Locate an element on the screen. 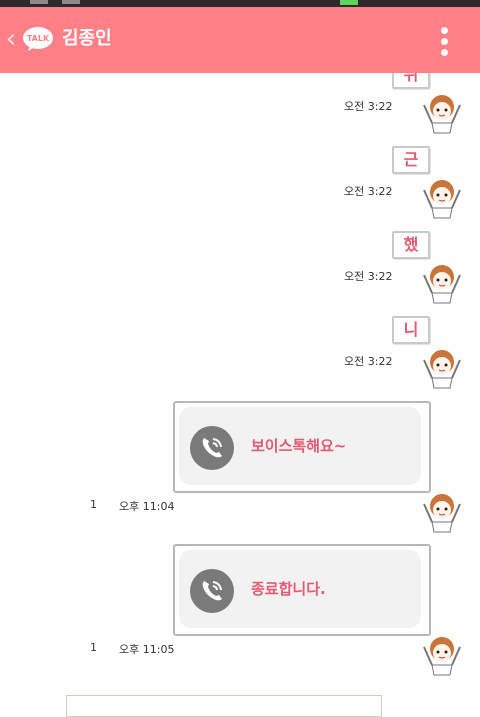 This screenshot has height=717, width=480. talk-logo: TALK is located at coordinates (38, 39).